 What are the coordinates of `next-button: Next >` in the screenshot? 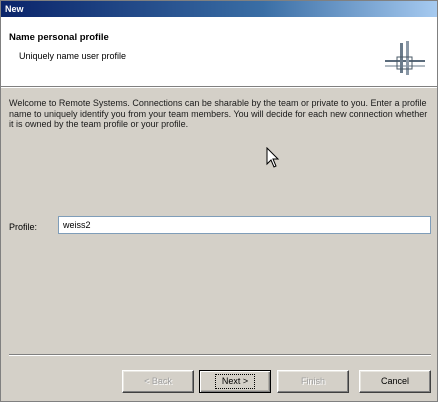 It's located at (235, 381).